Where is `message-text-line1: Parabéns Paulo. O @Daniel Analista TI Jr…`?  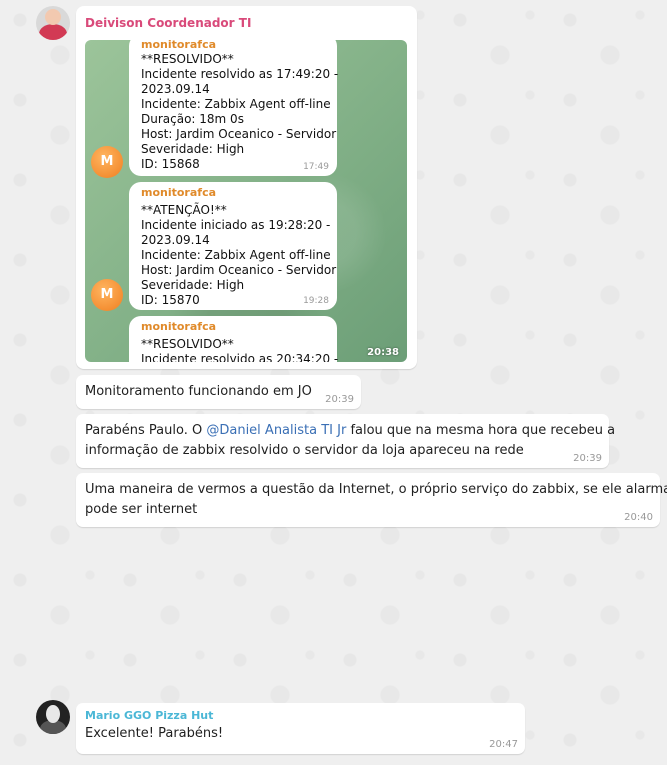
message-text-line1: Parabéns Paulo. O @Daniel Analista TI Jr… is located at coordinates (350, 431).